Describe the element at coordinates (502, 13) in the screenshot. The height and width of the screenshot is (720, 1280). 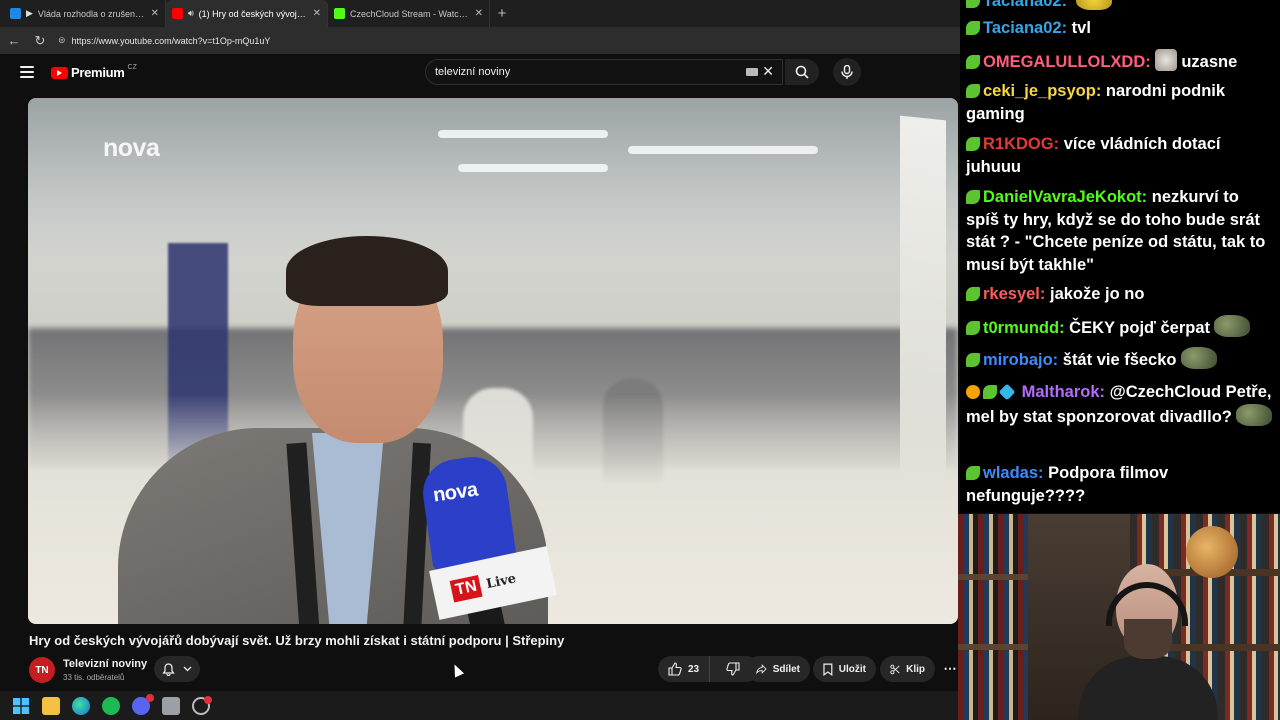
I see `new-tab-button: +` at that location.